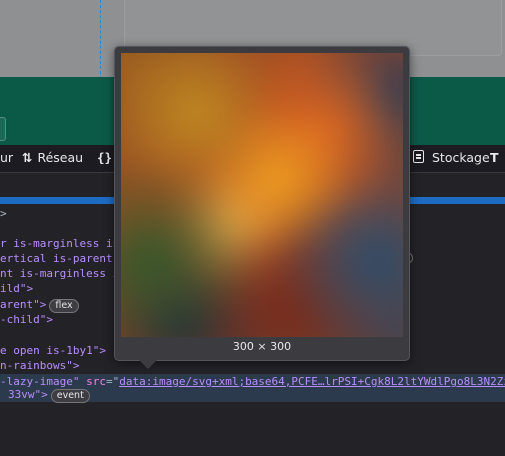 This screenshot has height=456, width=505. Describe the element at coordinates (39, 365) in the screenshot. I see `markup-line: n-rainbows">` at that location.